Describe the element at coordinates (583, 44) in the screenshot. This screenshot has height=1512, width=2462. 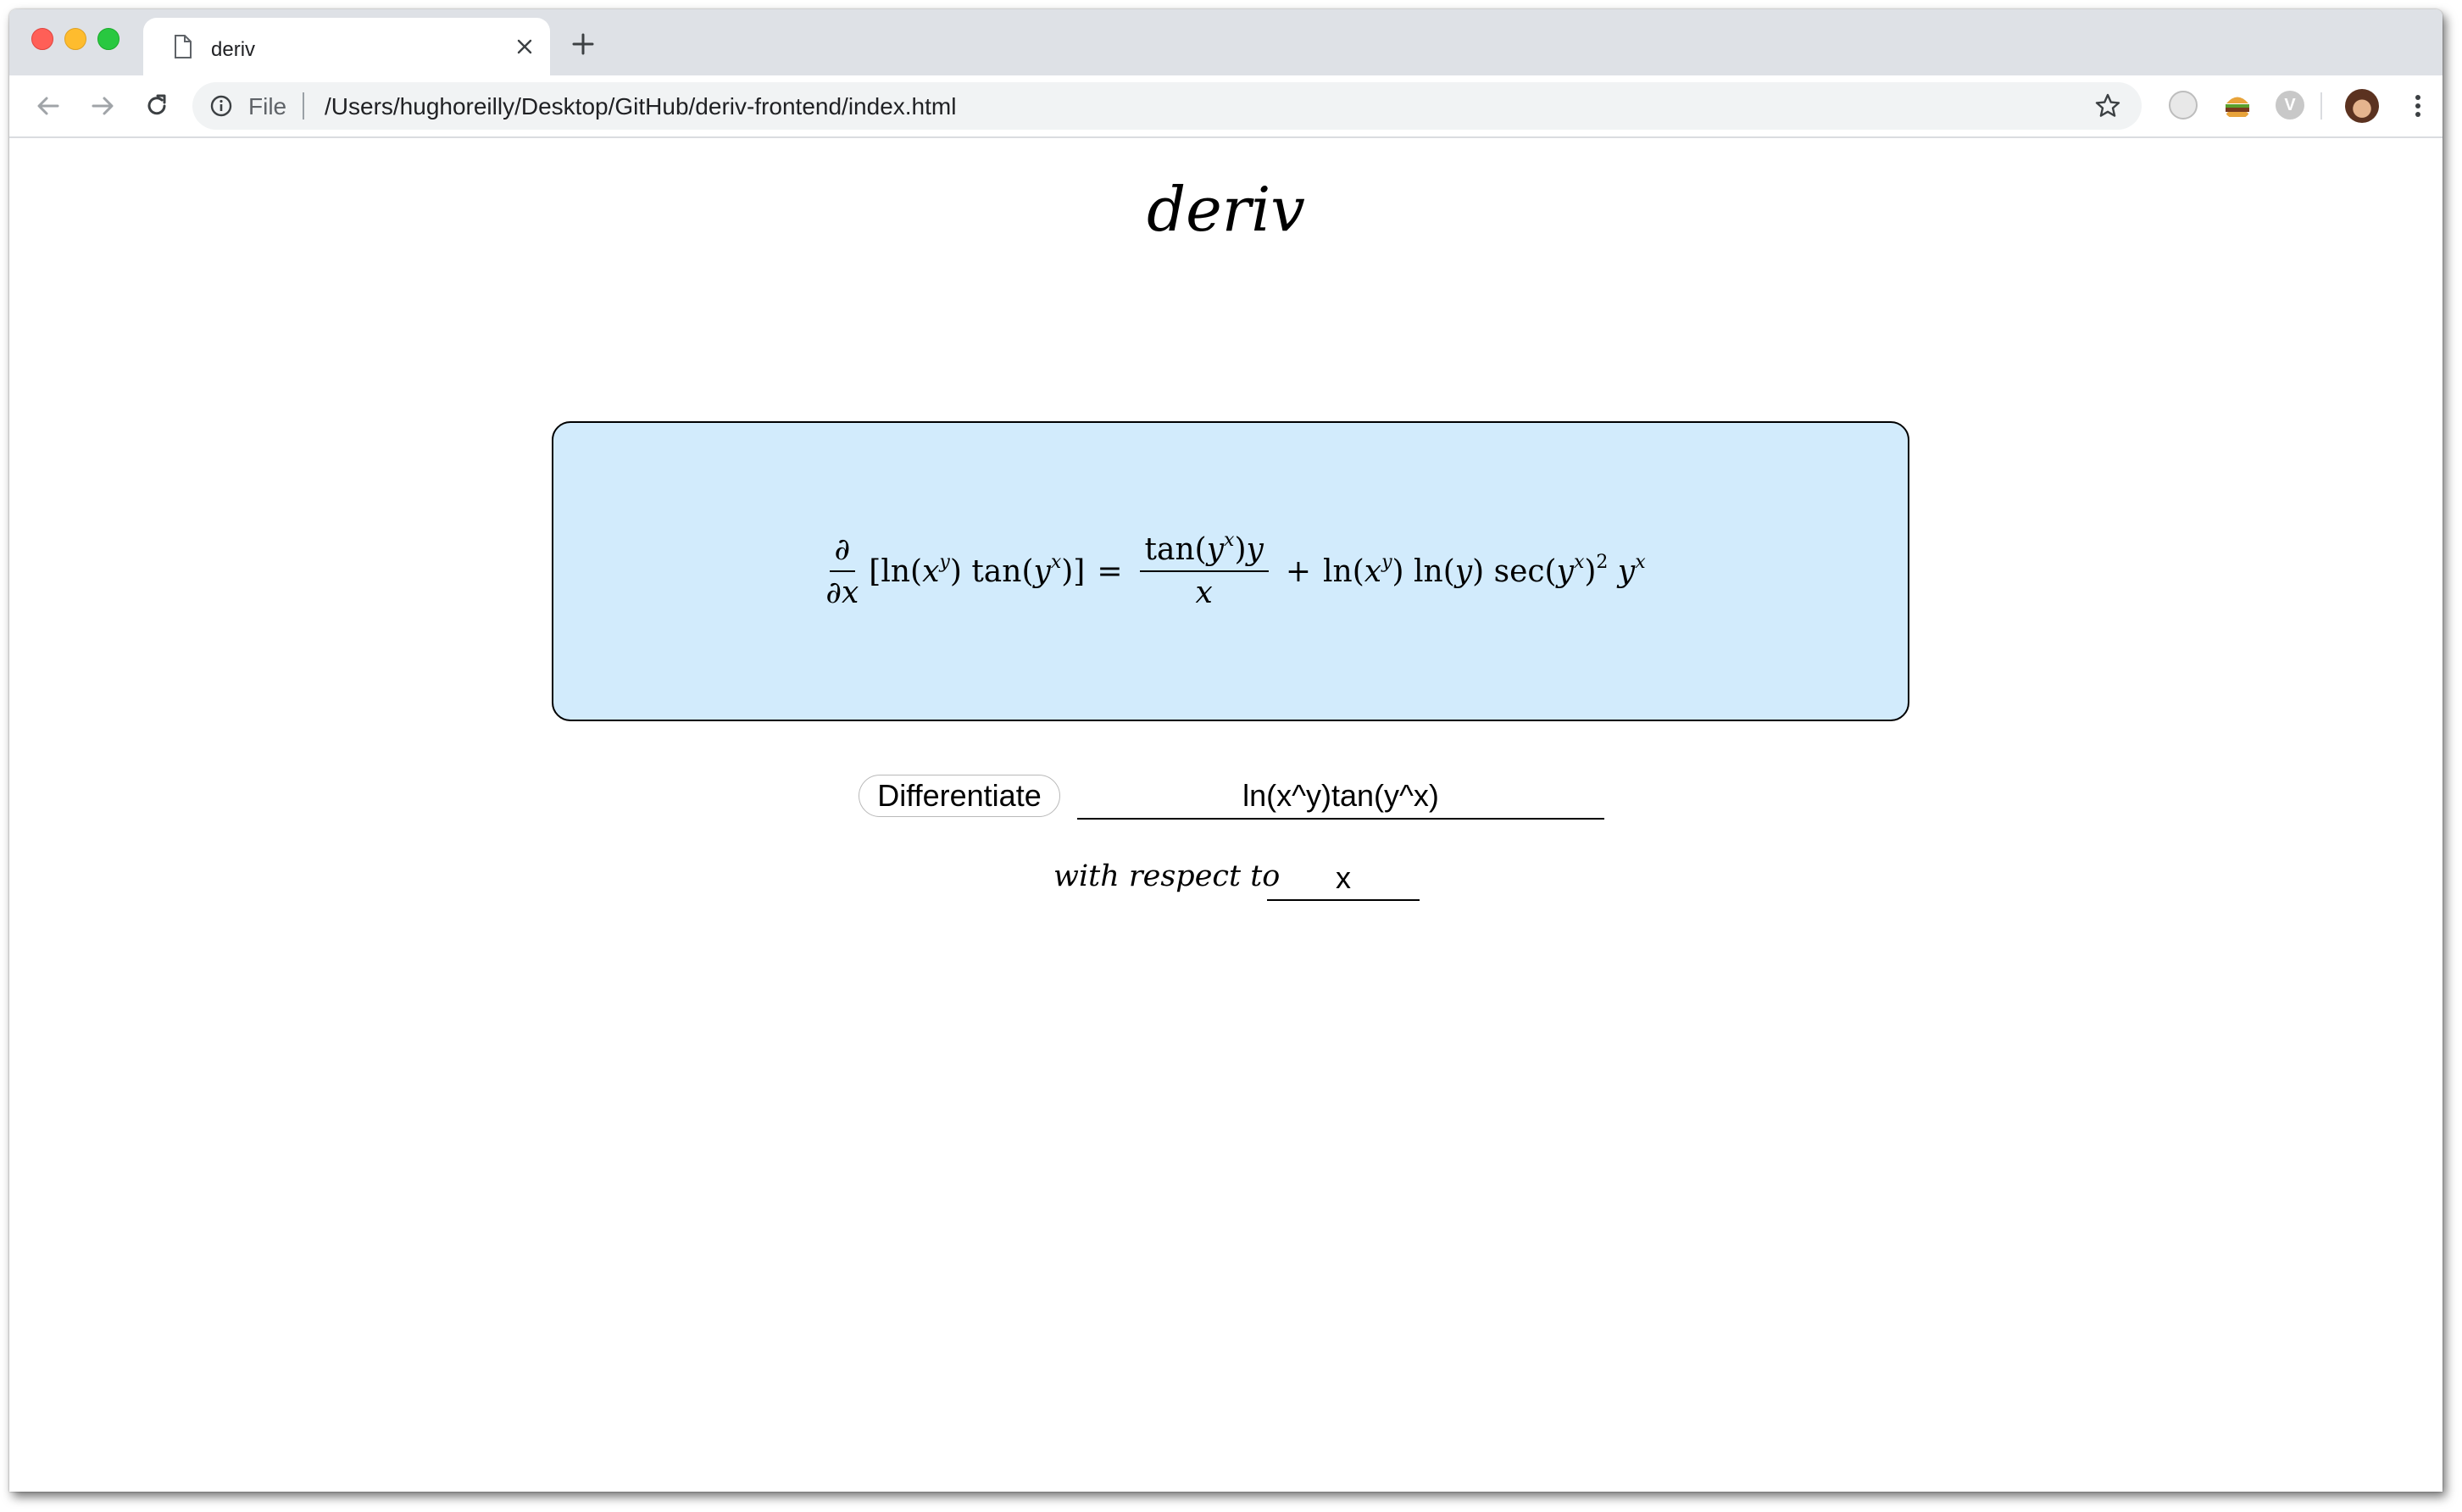
I see `plus-icon` at that location.